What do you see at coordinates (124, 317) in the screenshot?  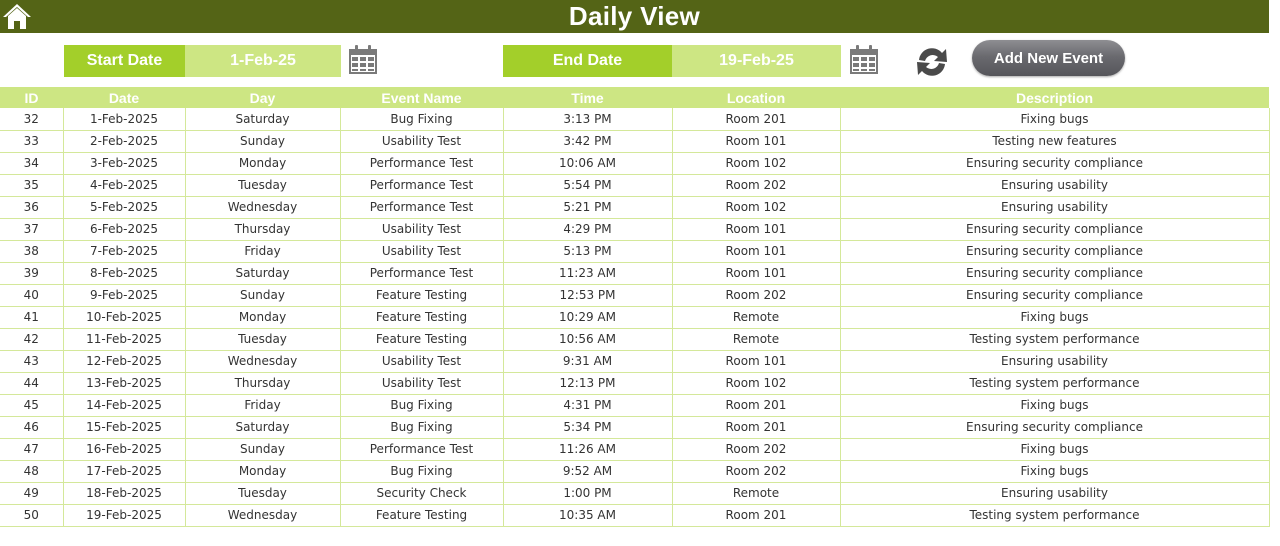 I see `cell-date: 10-Feb-2025` at bounding box center [124, 317].